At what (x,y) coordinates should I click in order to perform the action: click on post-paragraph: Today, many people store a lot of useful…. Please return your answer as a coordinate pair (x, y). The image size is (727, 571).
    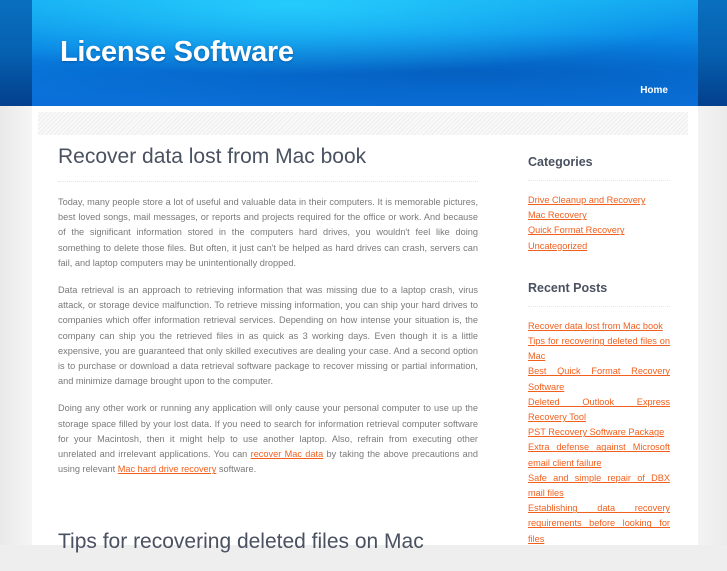
    Looking at the image, I should click on (268, 232).